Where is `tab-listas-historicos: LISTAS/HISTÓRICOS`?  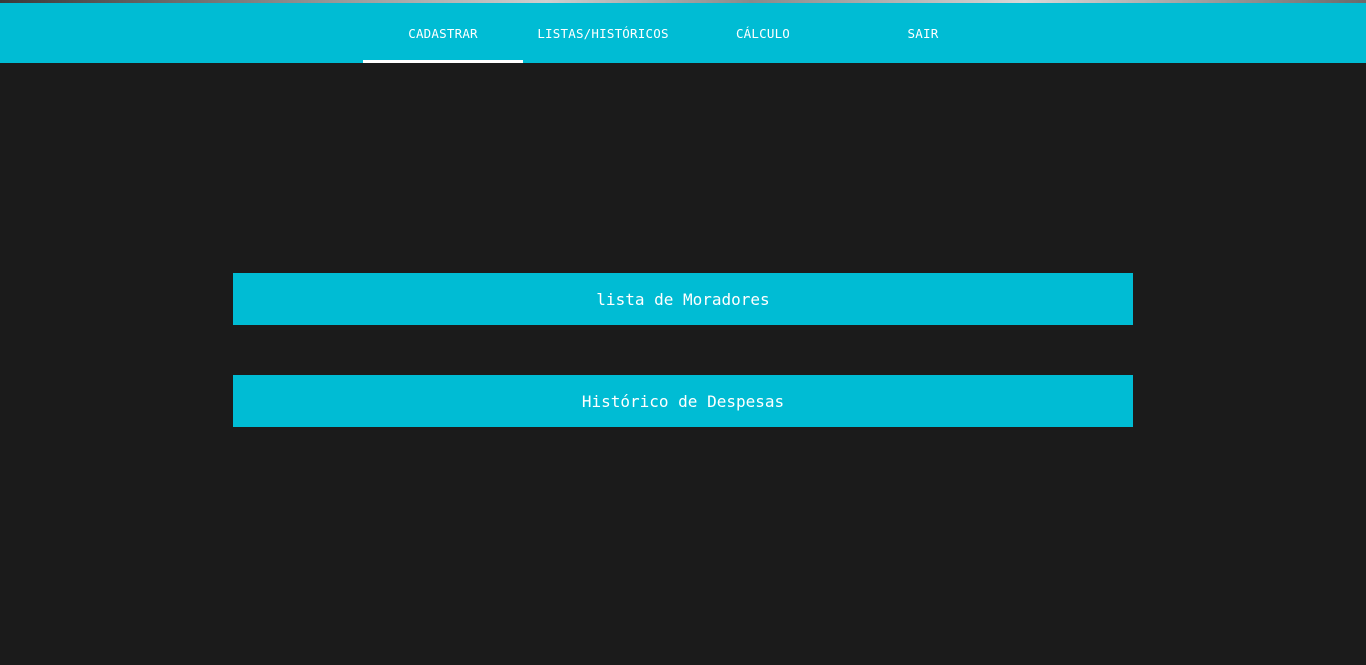 tab-listas-historicos: LISTAS/HISTÓRICOS is located at coordinates (603, 33).